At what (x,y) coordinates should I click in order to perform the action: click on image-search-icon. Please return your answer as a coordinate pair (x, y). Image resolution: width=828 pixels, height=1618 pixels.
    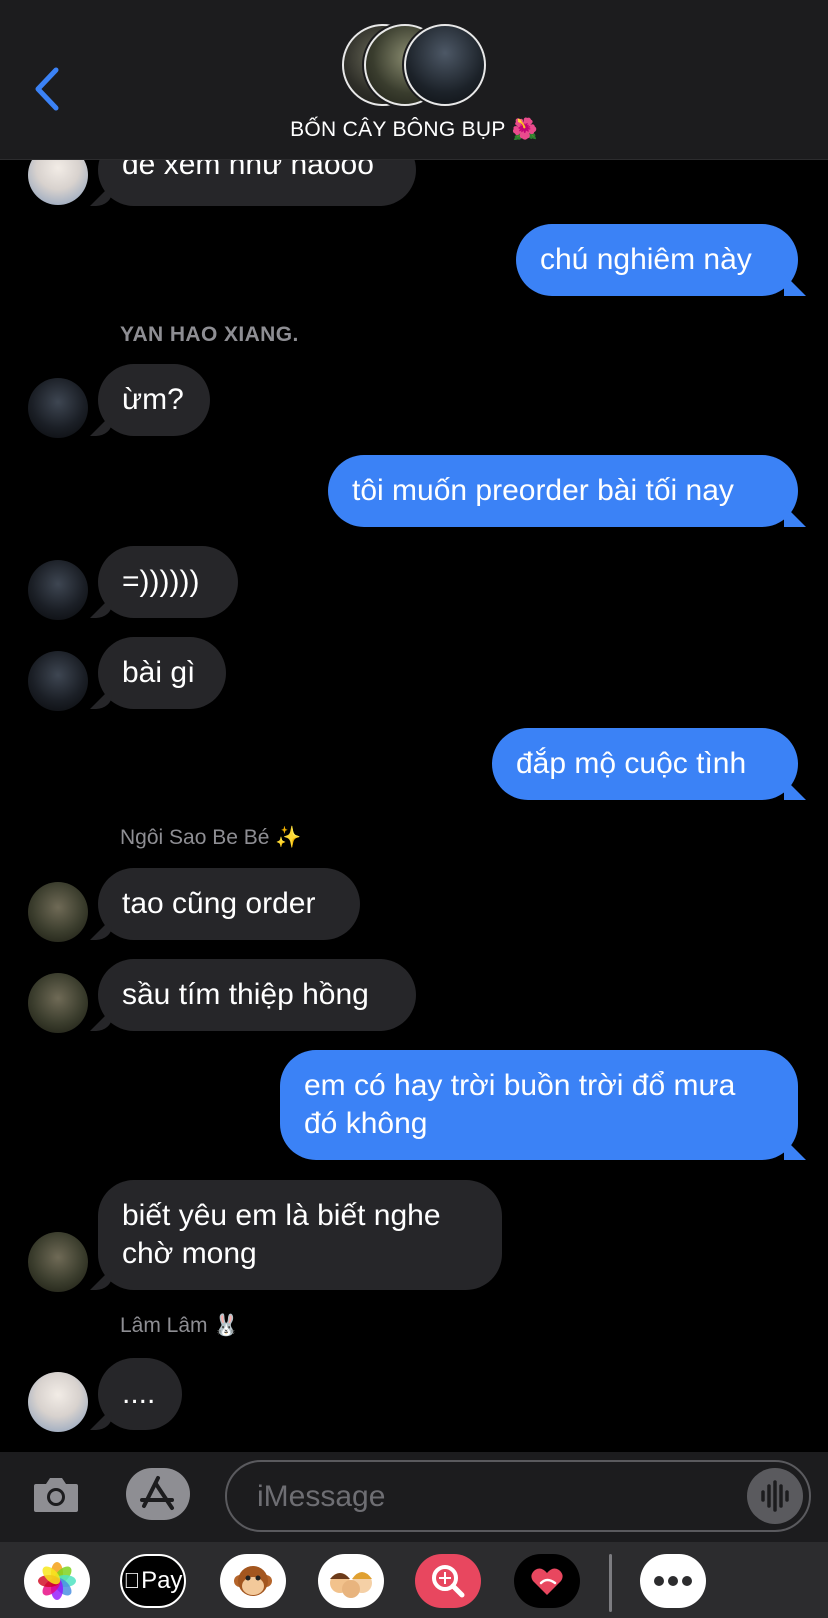
    Looking at the image, I should click on (448, 1581).